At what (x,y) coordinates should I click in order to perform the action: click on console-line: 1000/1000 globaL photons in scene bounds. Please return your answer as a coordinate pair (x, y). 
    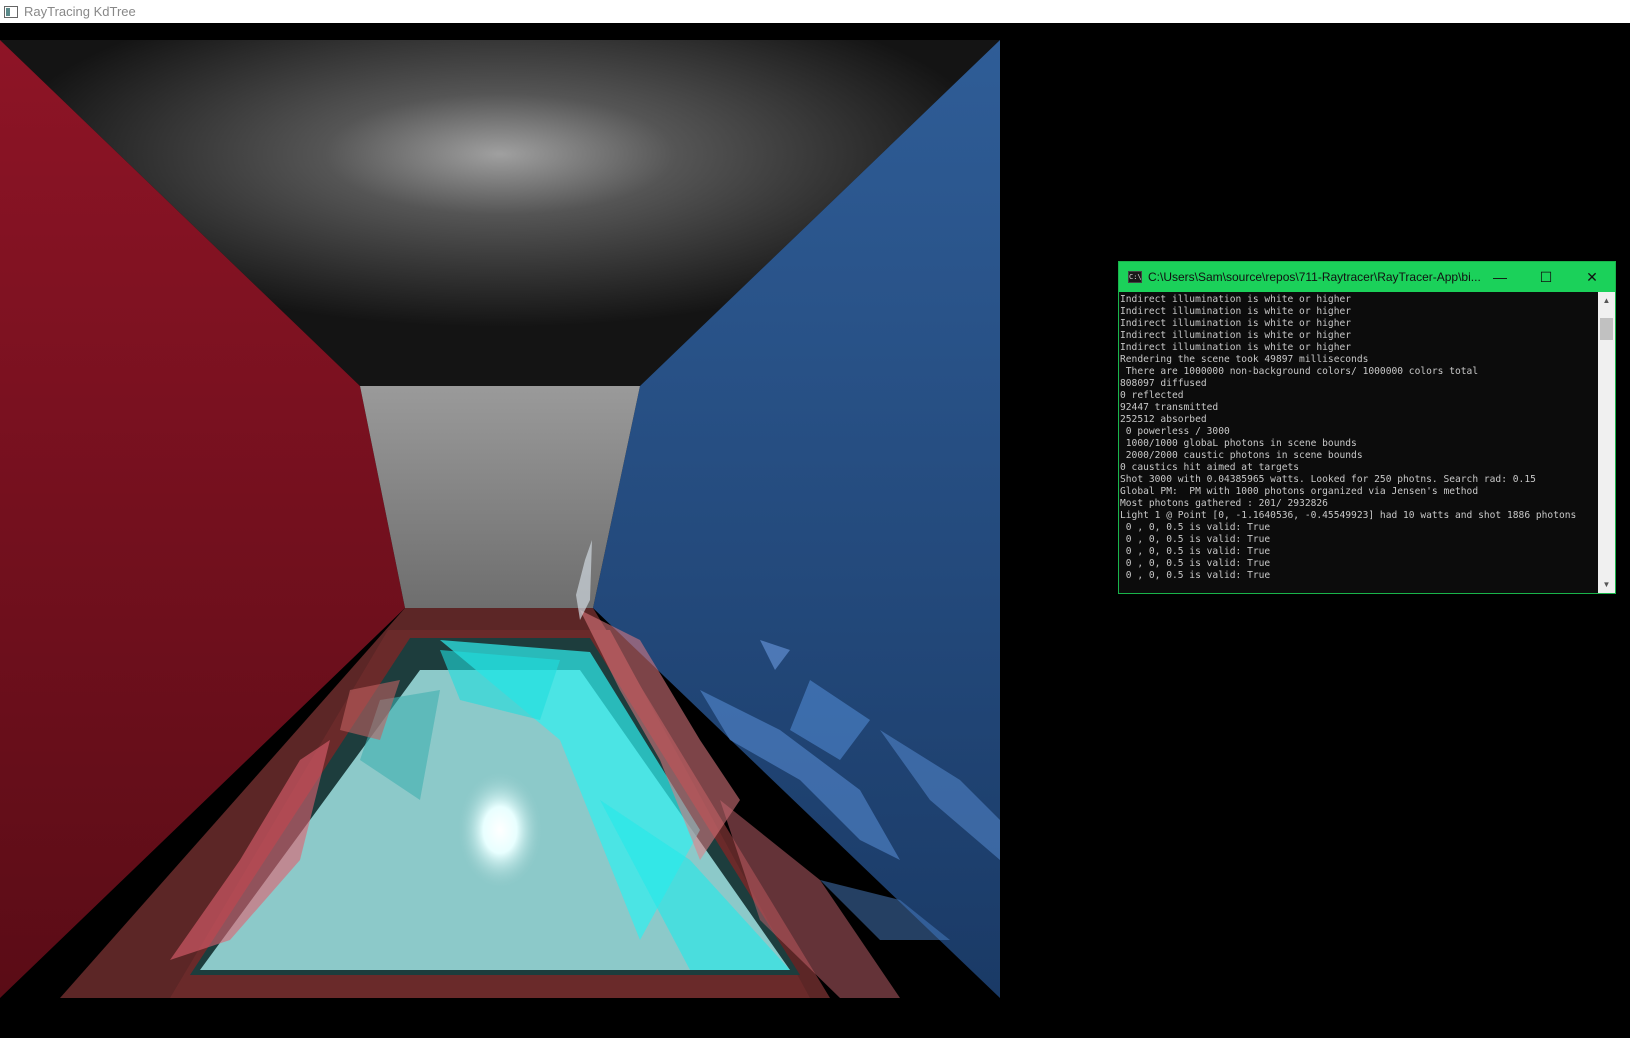
    Looking at the image, I should click on (1238, 443).